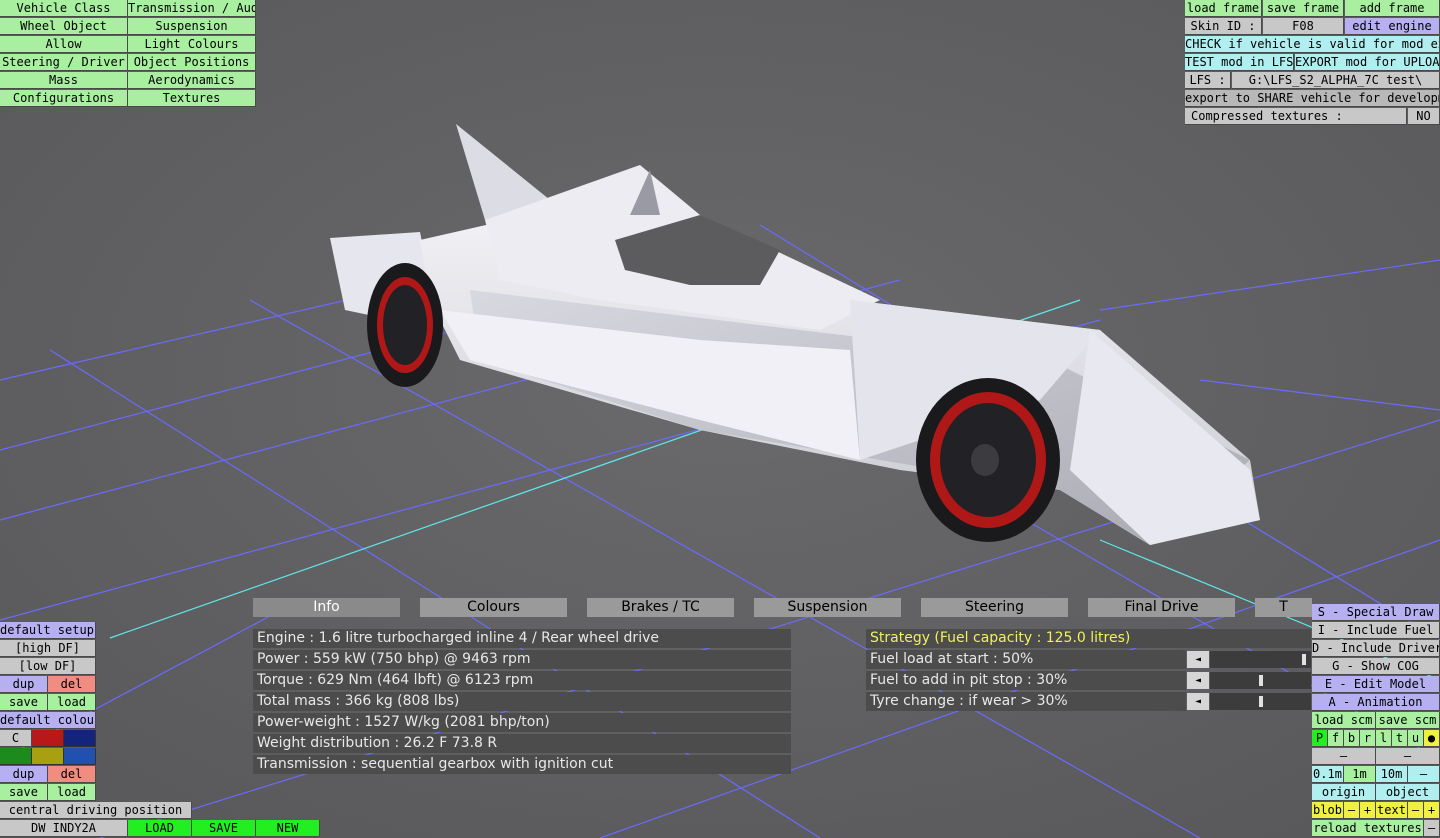  What do you see at coordinates (1416, 810) in the screenshot?
I see `text-minus-button: –` at bounding box center [1416, 810].